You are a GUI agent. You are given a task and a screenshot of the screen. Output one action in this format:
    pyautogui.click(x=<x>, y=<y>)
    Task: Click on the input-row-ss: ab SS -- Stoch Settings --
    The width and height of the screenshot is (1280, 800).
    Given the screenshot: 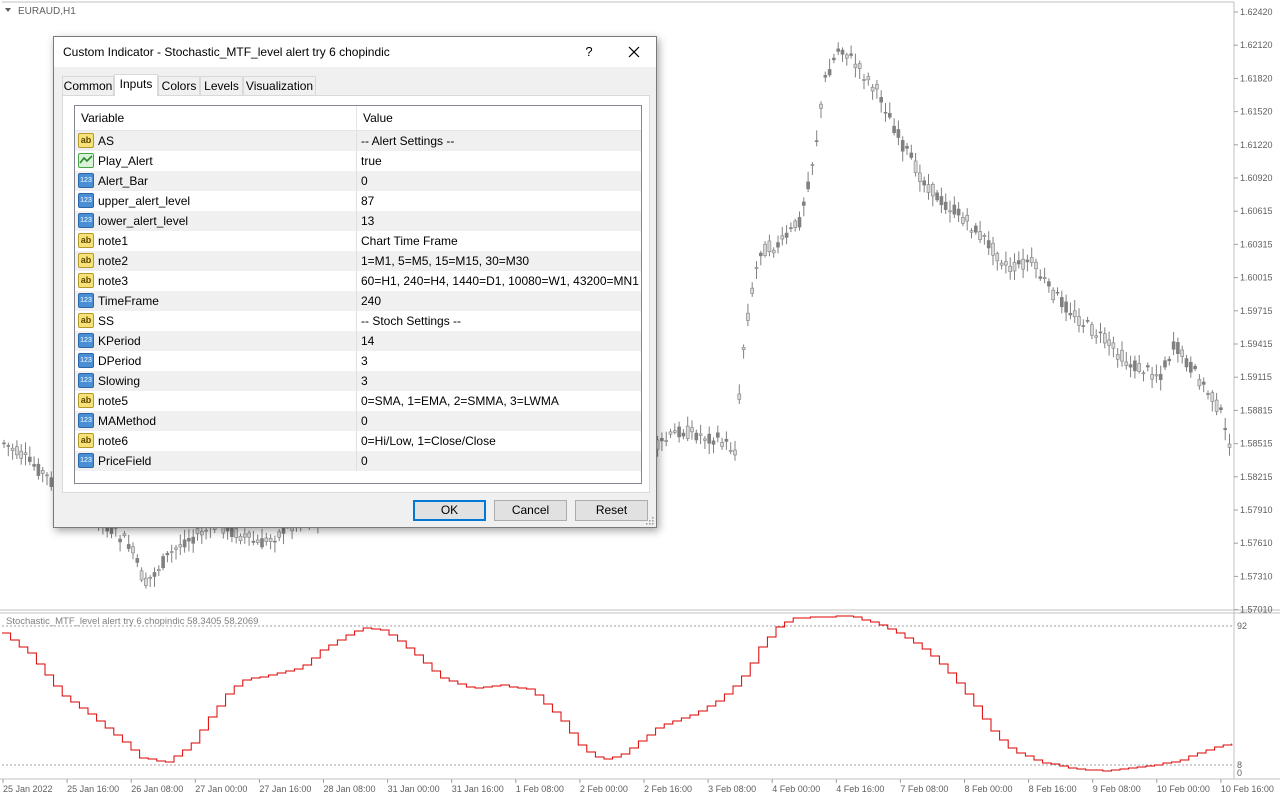 What is the action you would take?
    pyautogui.click(x=358, y=321)
    